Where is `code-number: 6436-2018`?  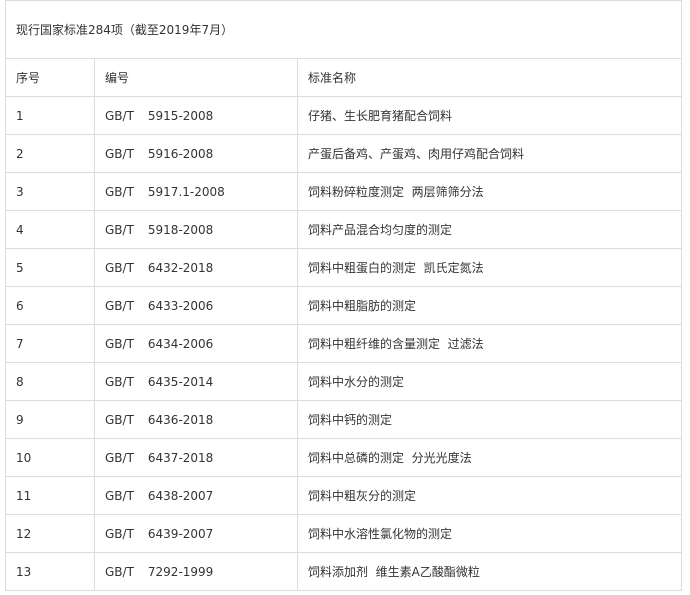
code-number: 6436-2018 is located at coordinates (180, 419).